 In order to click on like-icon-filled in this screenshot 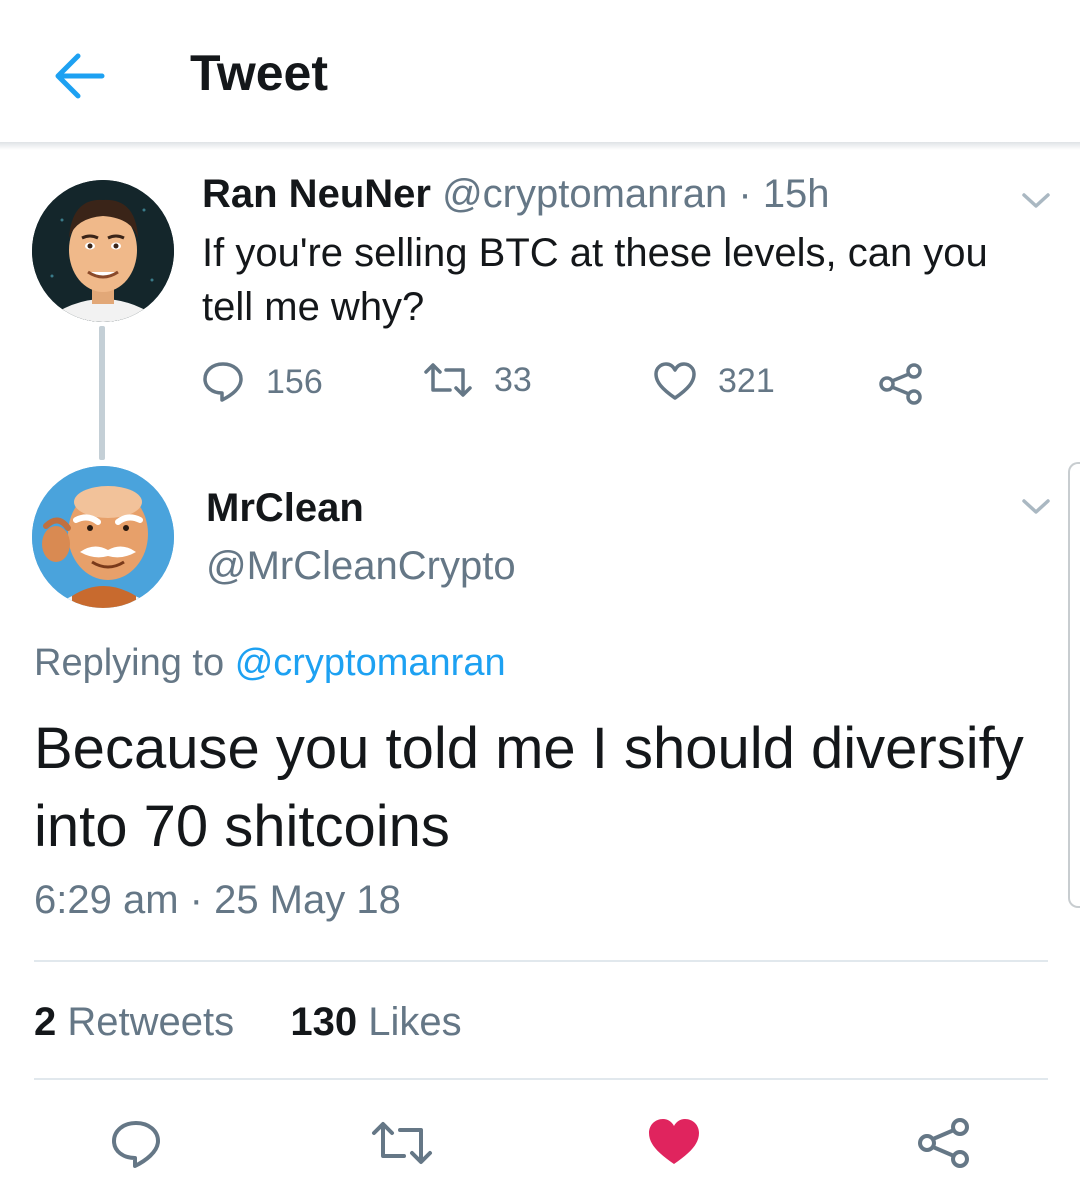, I will do `click(674, 1141)`.